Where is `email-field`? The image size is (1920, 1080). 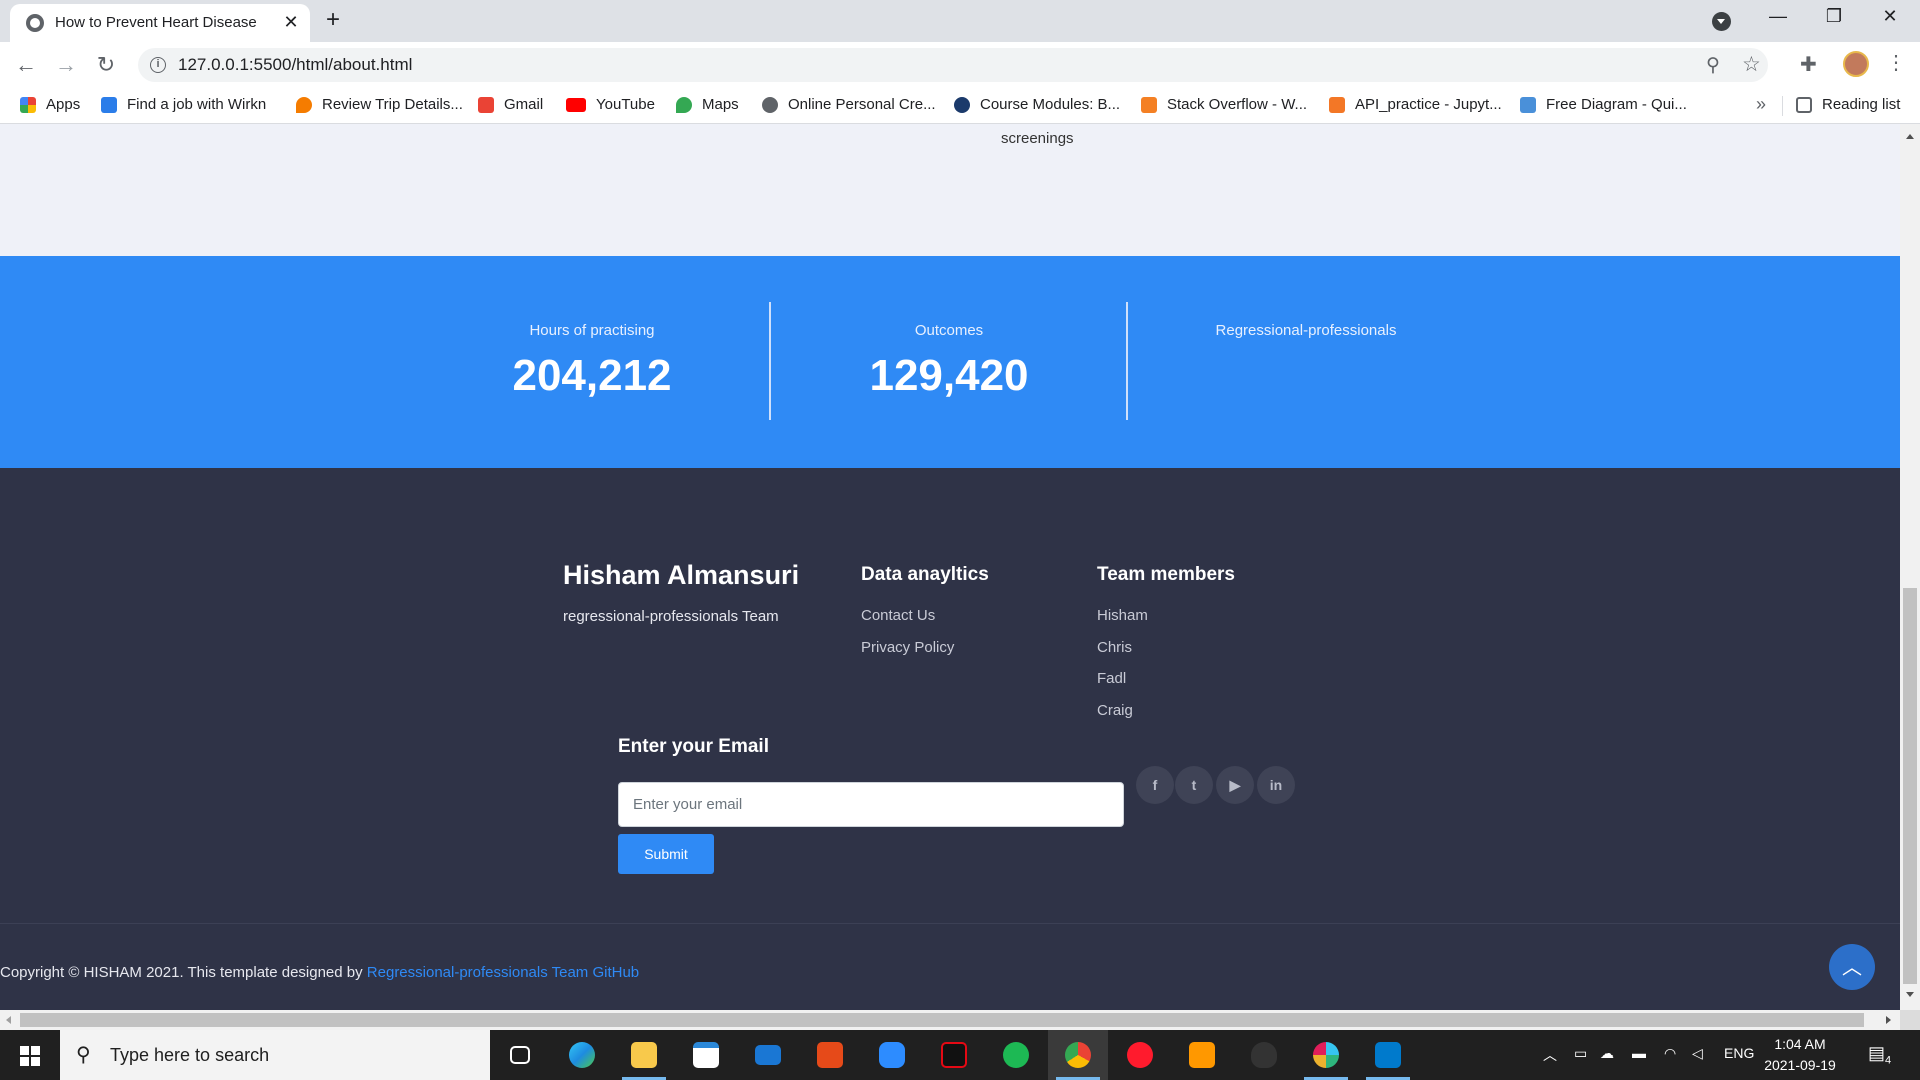
email-field is located at coordinates (871, 804).